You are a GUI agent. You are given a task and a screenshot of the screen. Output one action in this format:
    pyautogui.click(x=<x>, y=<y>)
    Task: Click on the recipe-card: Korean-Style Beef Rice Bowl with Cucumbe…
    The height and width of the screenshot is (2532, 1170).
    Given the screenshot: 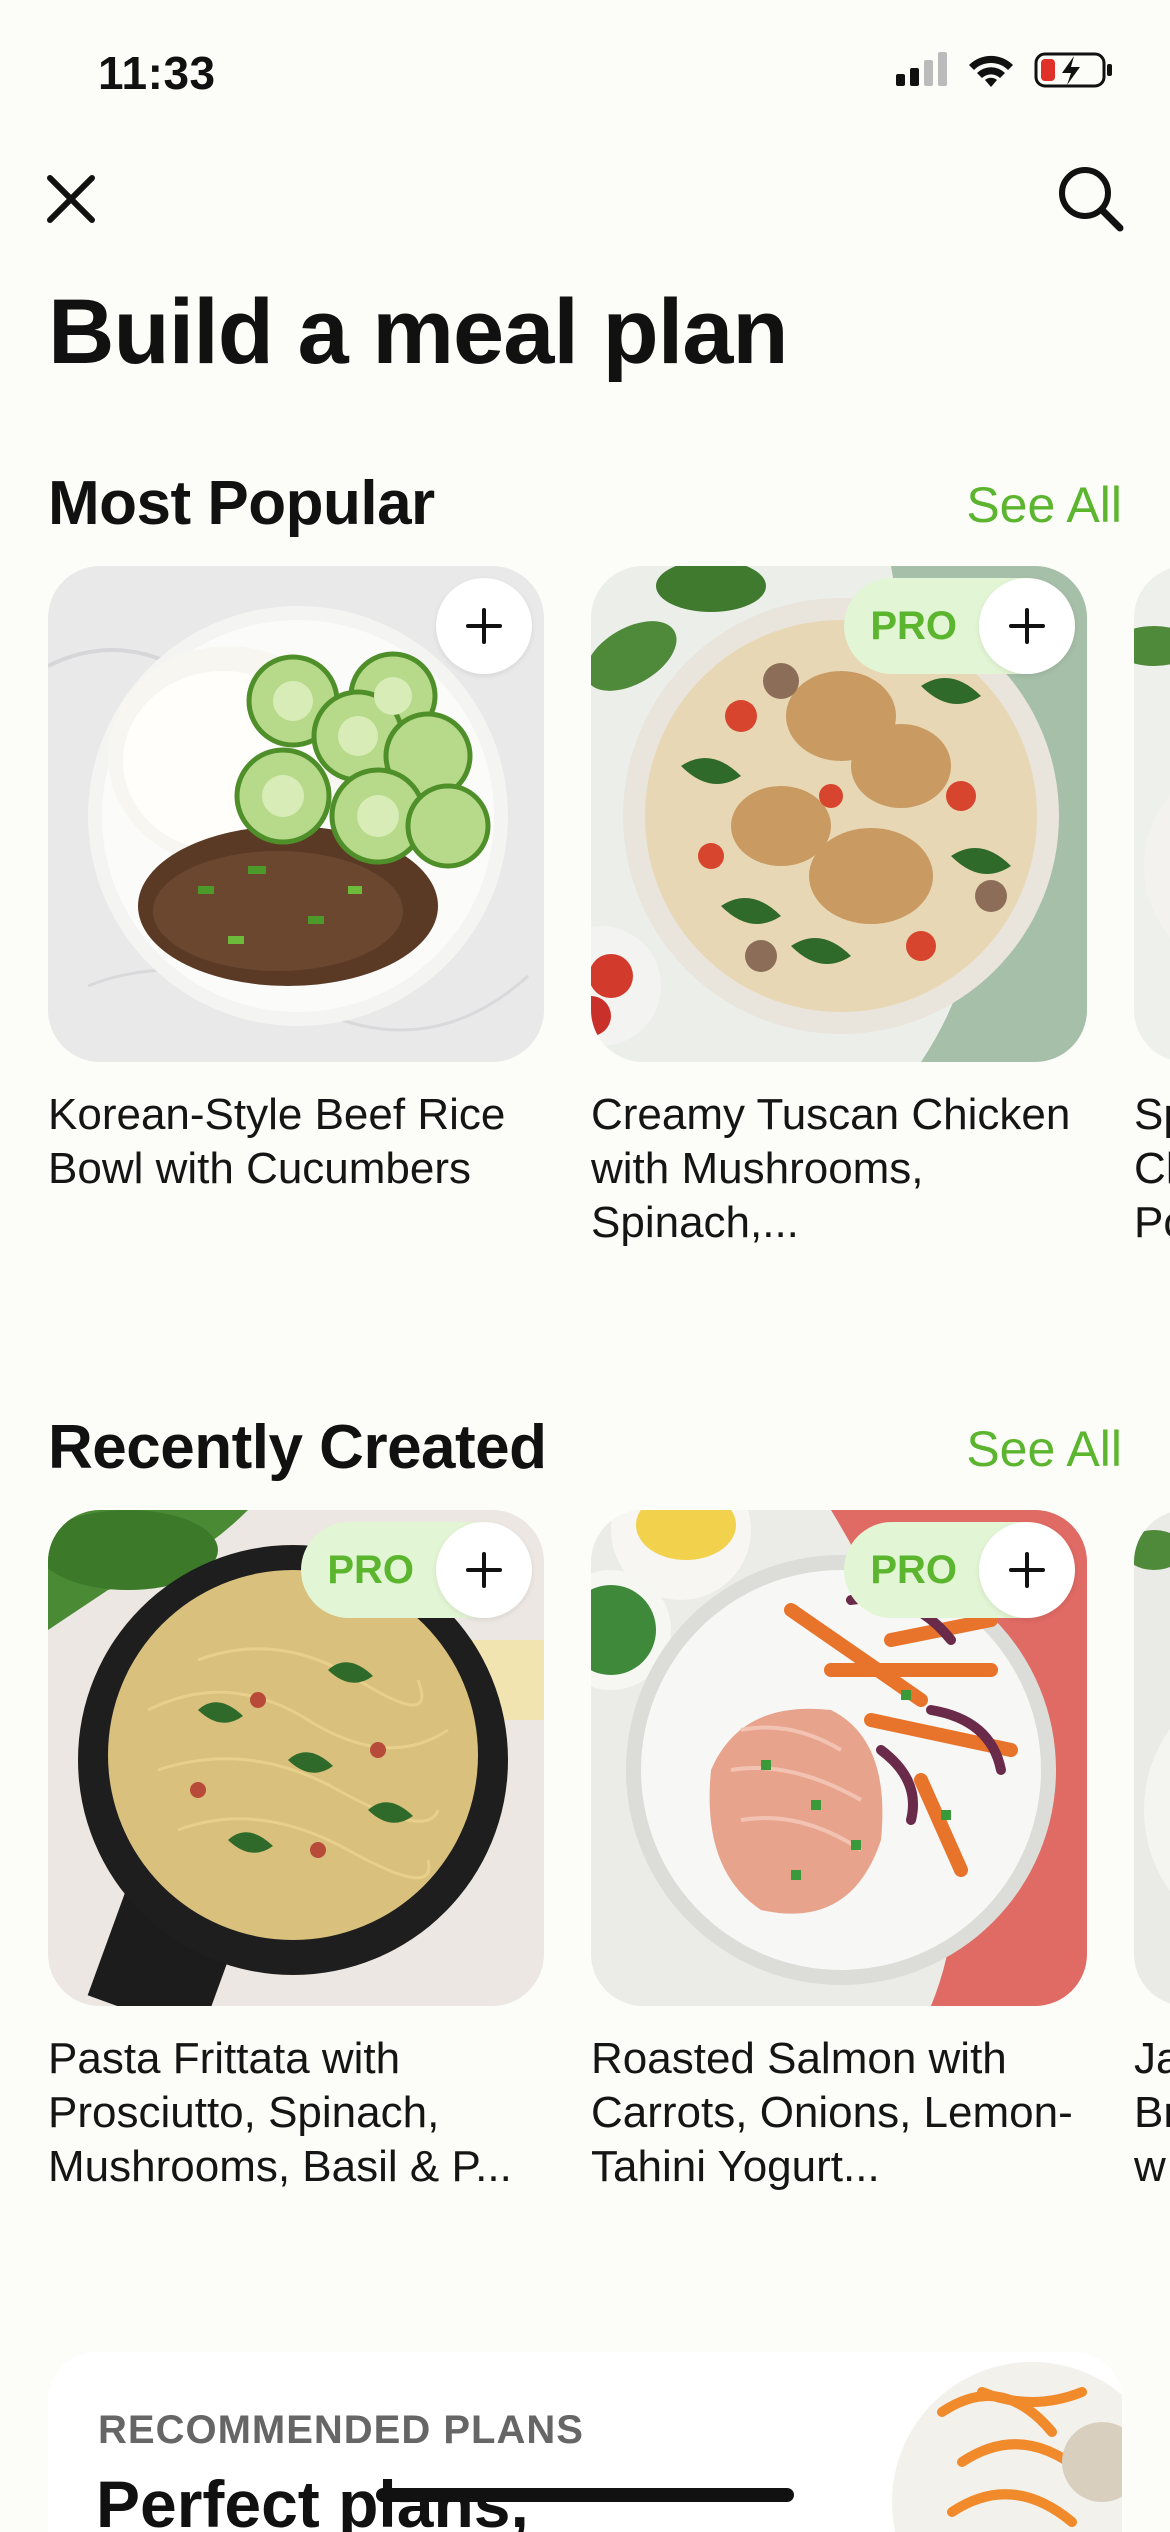 What is the action you would take?
    pyautogui.click(x=296, y=881)
    